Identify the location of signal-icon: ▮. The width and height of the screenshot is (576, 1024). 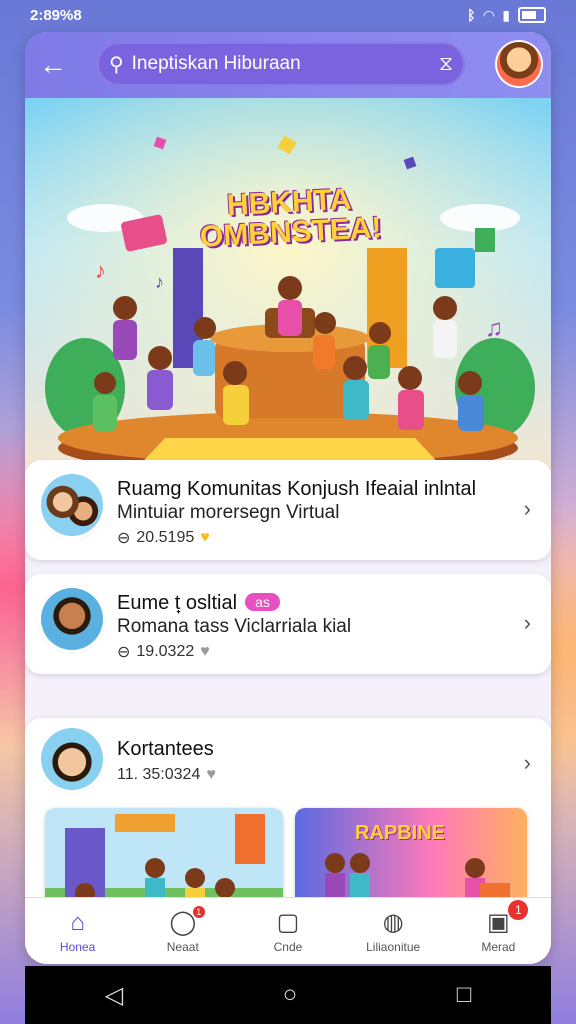
(506, 14).